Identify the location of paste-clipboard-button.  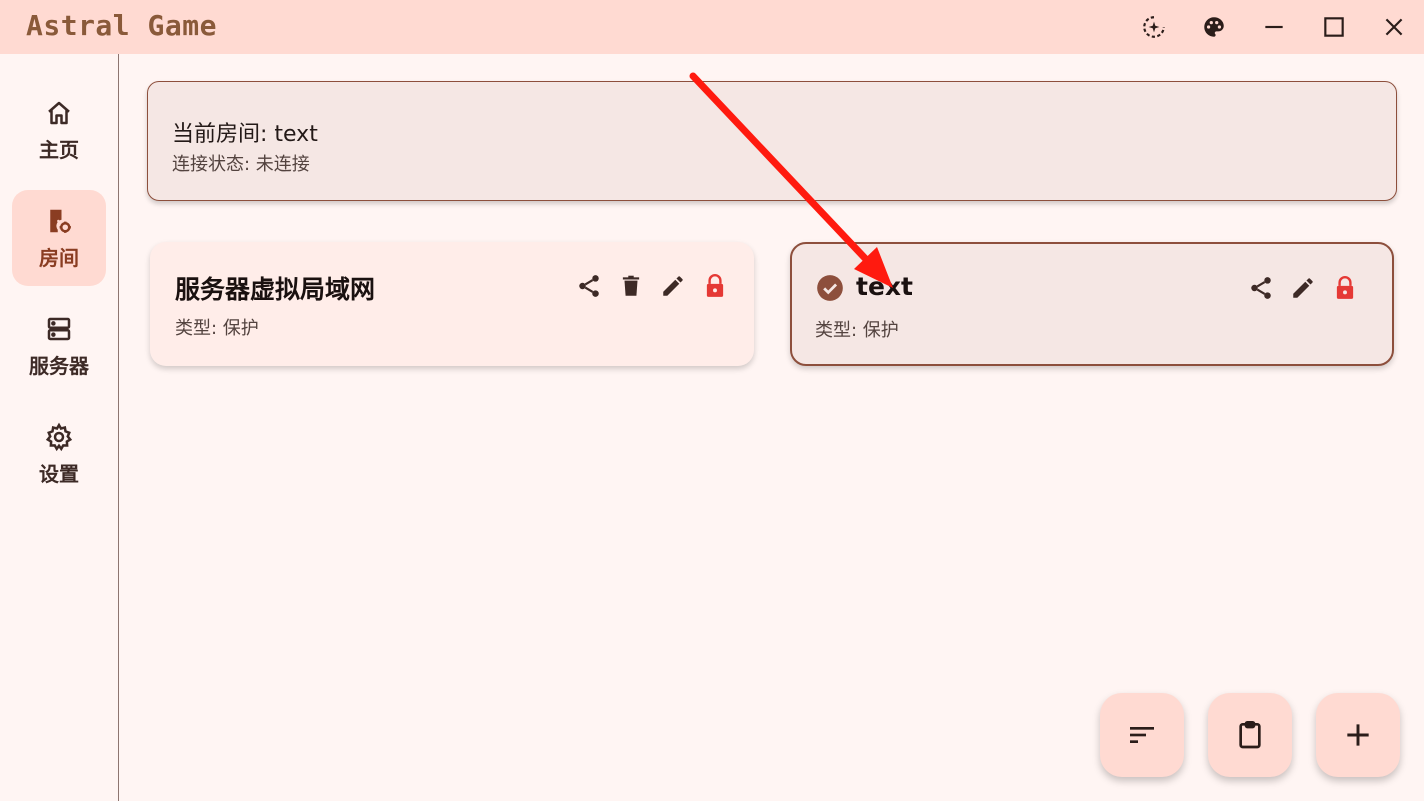
(1250, 735).